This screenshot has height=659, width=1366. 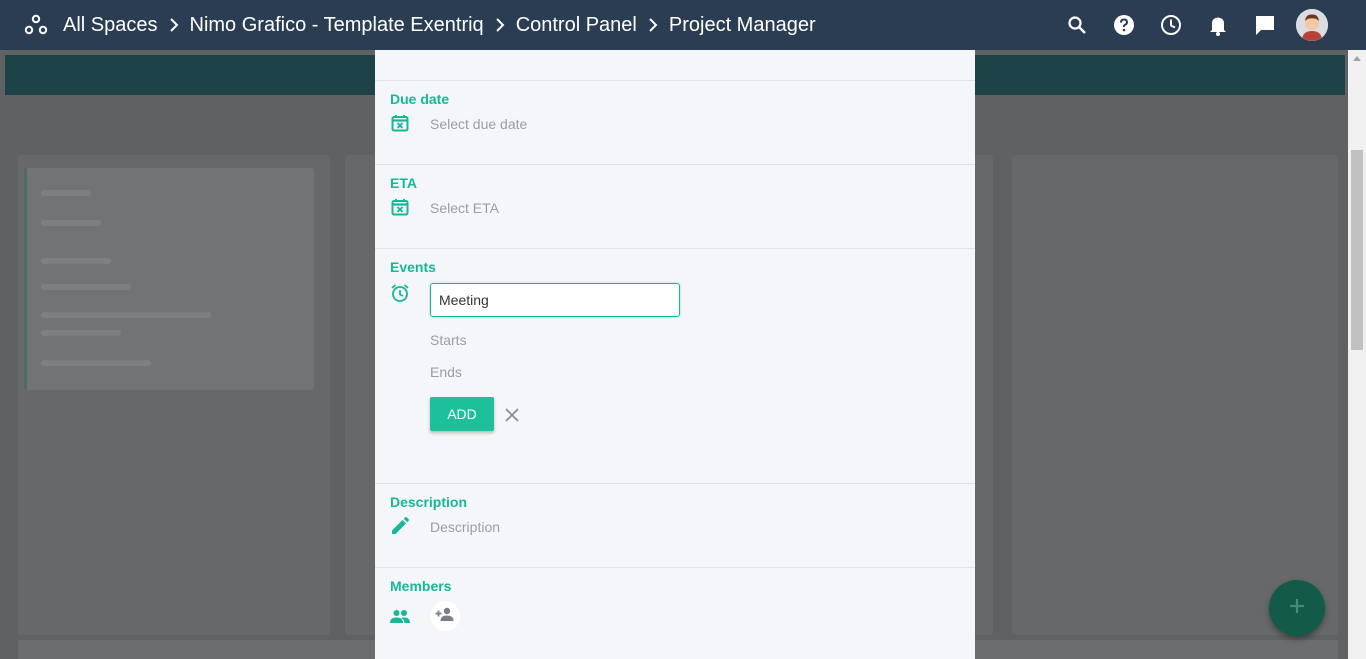 I want to click on event-name-input, so click(x=555, y=300).